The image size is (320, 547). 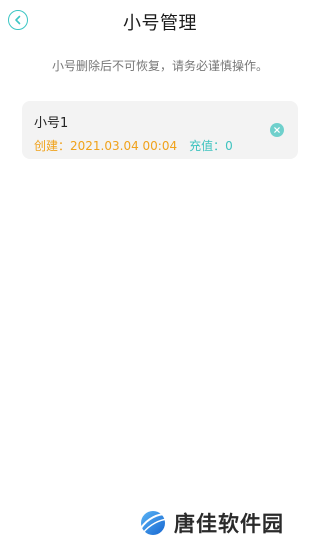 What do you see at coordinates (160, 23) in the screenshot?
I see `page-title: 小号管理` at bounding box center [160, 23].